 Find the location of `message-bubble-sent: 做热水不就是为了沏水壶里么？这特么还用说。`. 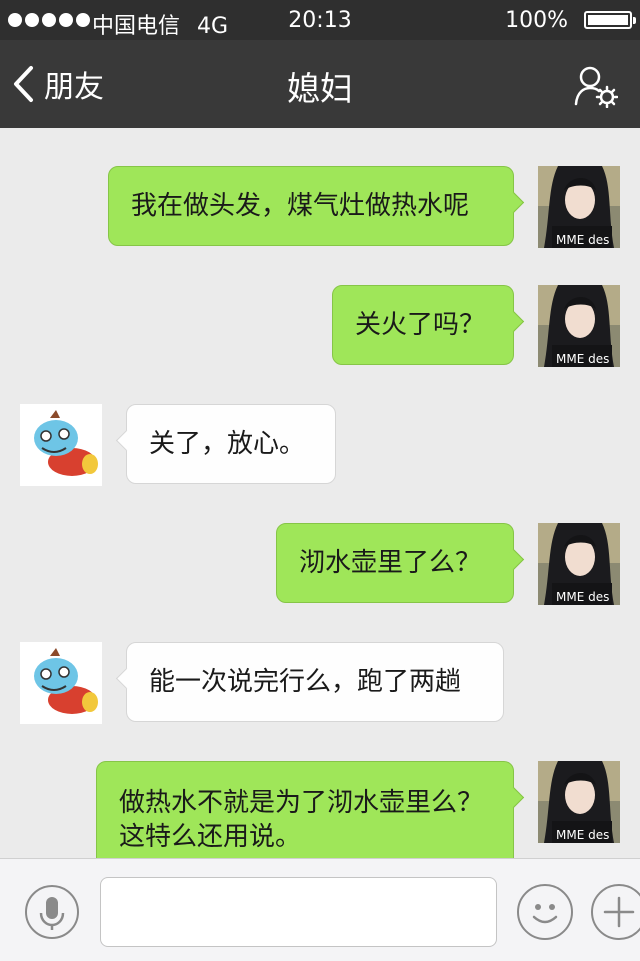

message-bubble-sent: 做热水不就是为了沏水壶里么？这特么还用说。 is located at coordinates (310, 817).